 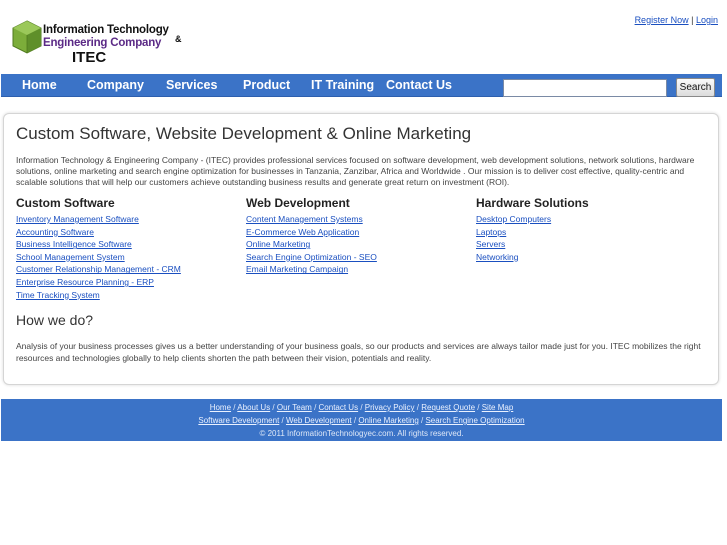 I want to click on how-we-do-heading: How we do?, so click(x=55, y=320).